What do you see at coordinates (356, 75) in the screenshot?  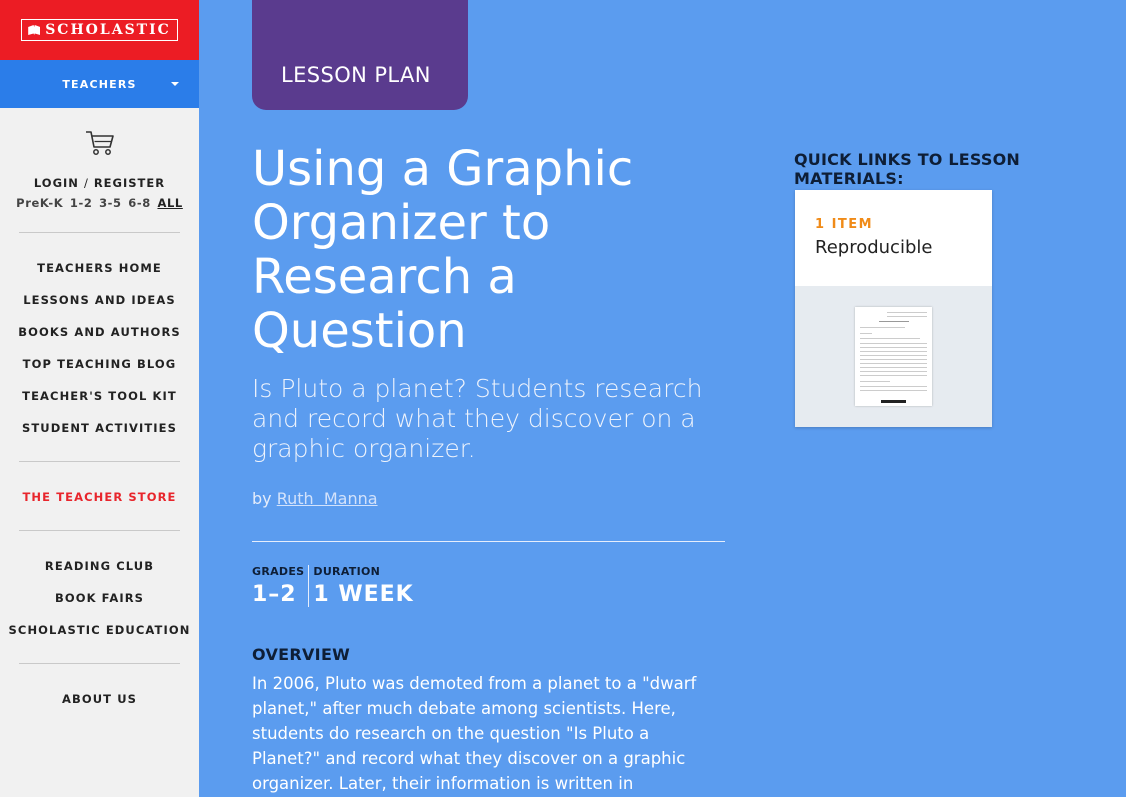 I see `lesson-plan-label: LESSON PLAN` at bounding box center [356, 75].